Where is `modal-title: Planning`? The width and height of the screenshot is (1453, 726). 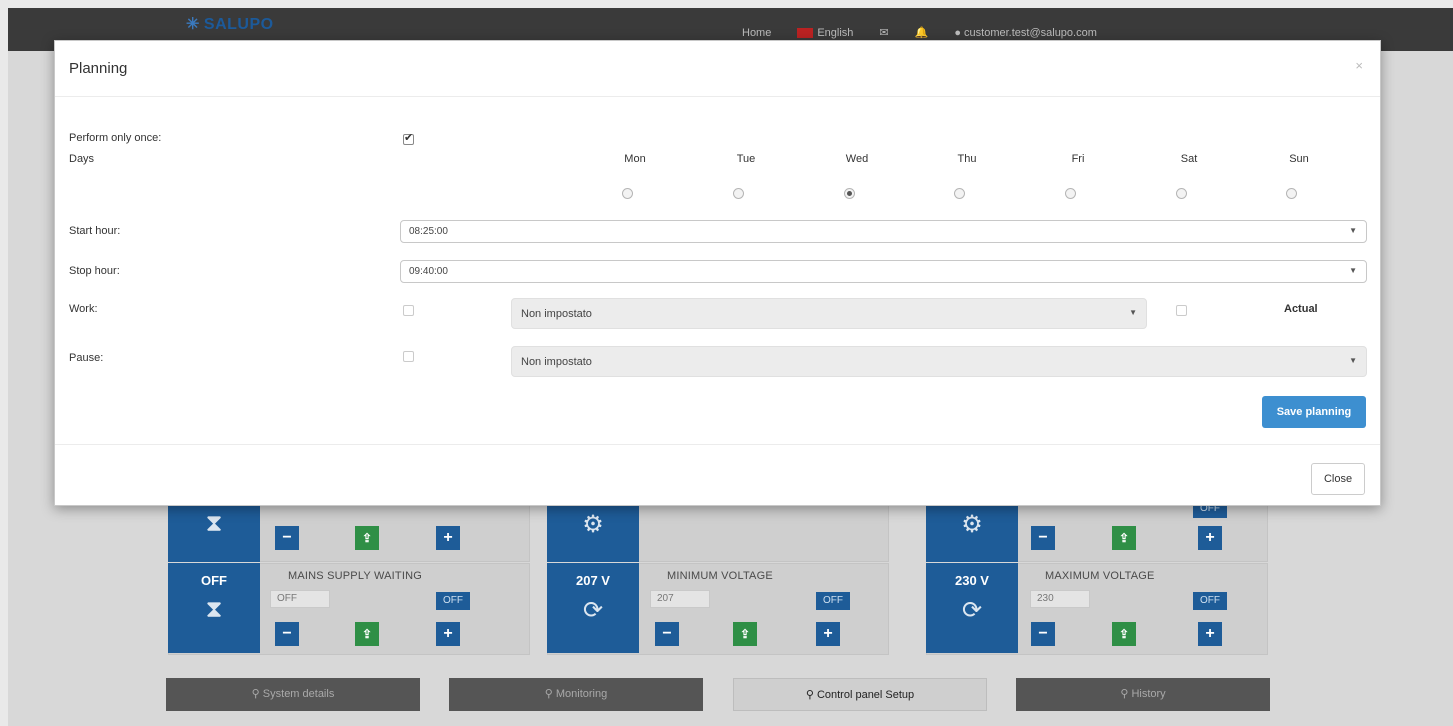
modal-title: Planning is located at coordinates (98, 68).